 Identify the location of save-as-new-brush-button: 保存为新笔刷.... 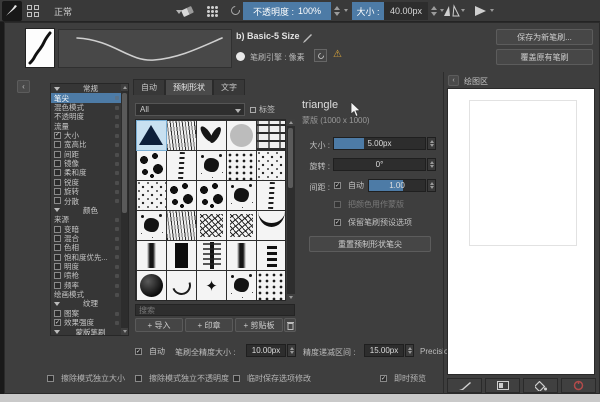
(544, 37).